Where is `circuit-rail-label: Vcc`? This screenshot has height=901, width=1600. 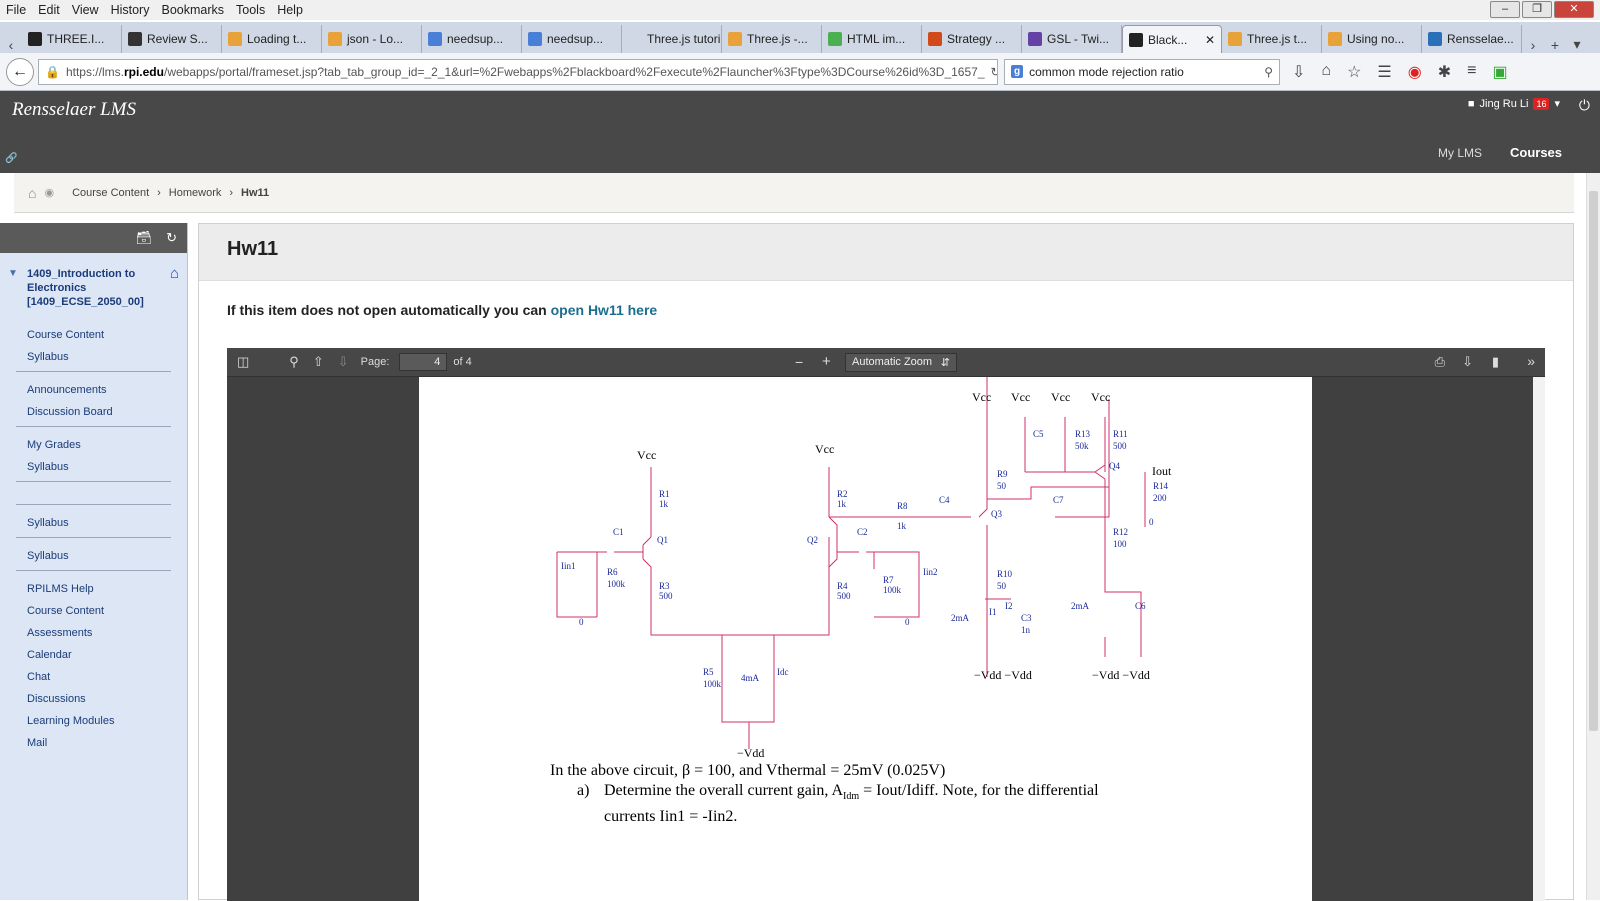 circuit-rail-label: Vcc is located at coordinates (981, 397).